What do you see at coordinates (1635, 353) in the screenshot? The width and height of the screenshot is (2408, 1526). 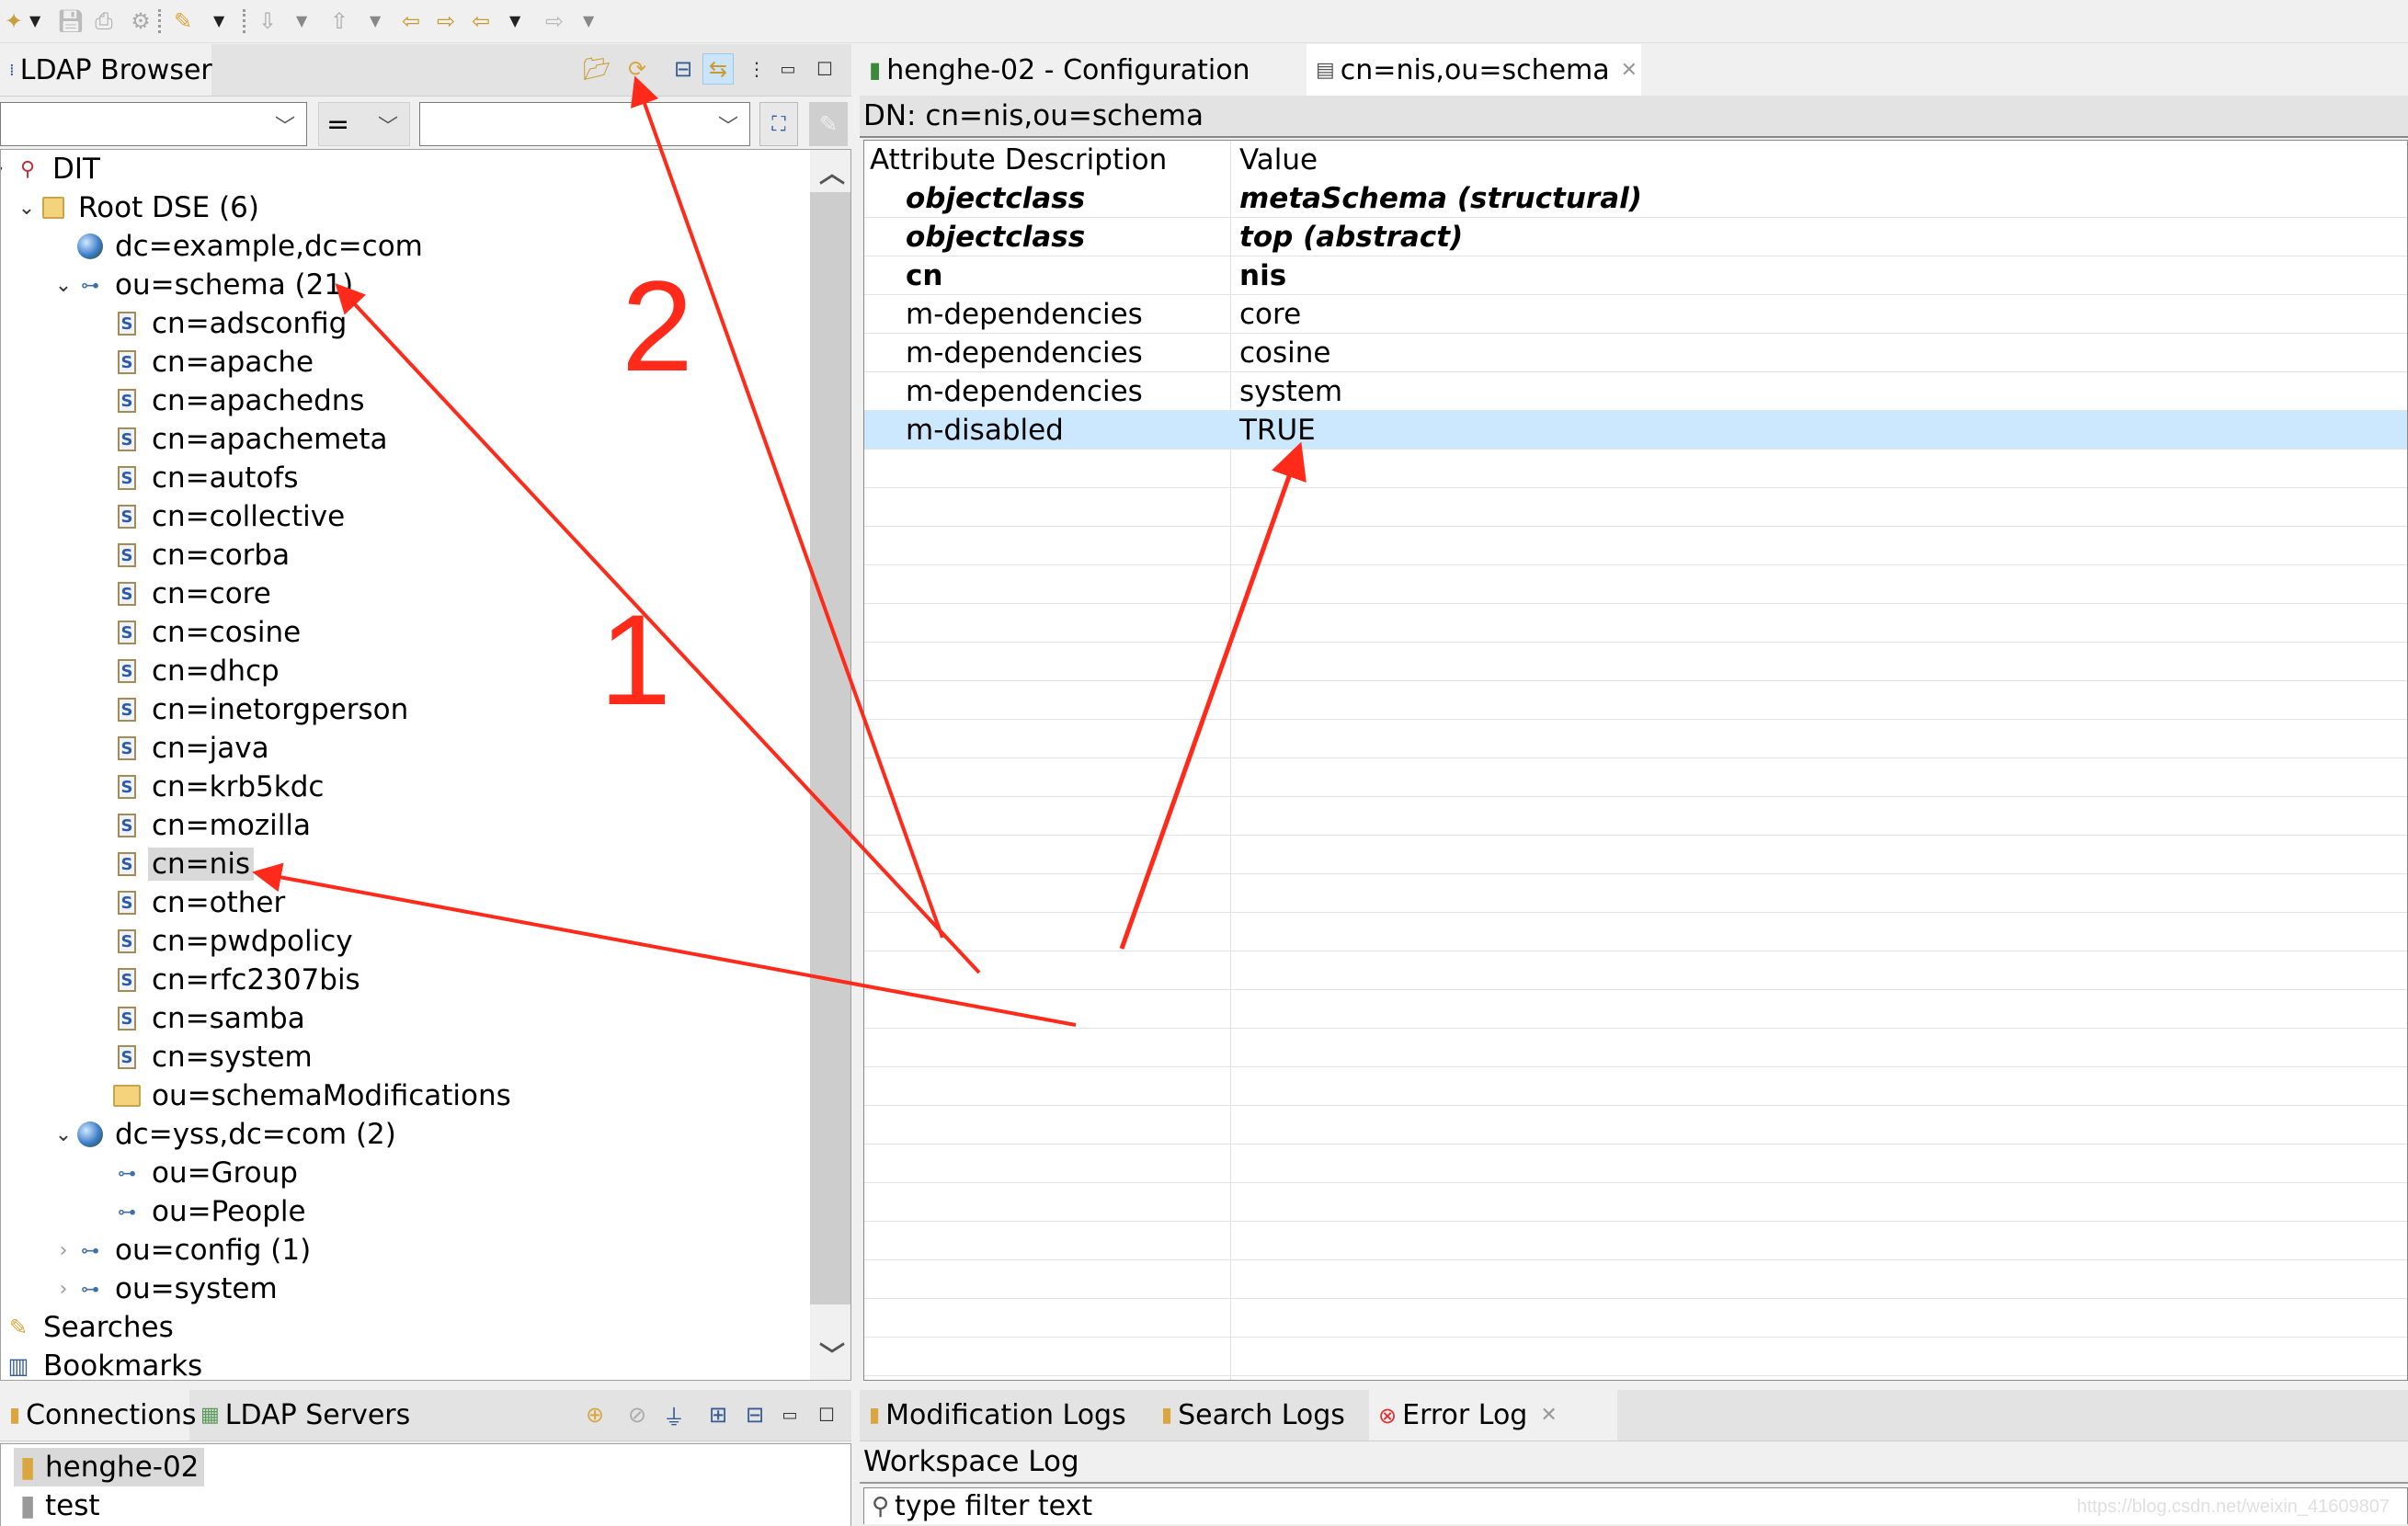 I see `attribute-row: m-dependencies cosine` at bounding box center [1635, 353].